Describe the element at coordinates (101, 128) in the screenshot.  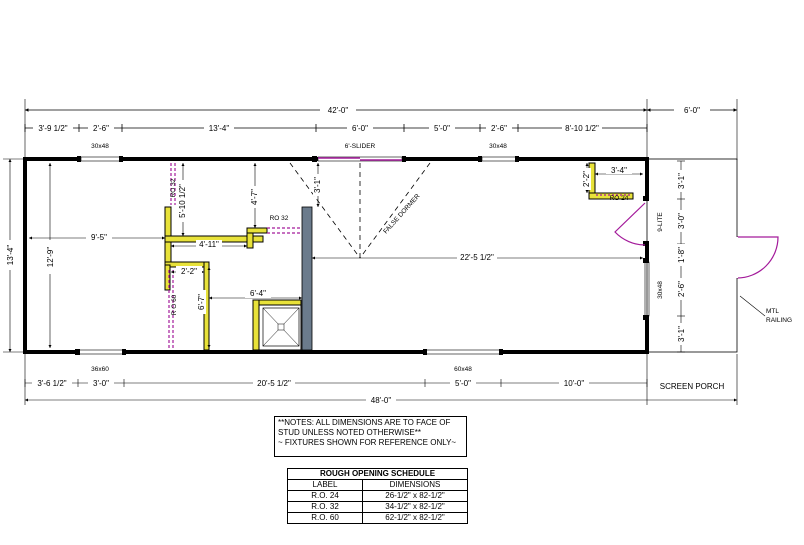
I see `dim-top-2: 2'-6"` at that location.